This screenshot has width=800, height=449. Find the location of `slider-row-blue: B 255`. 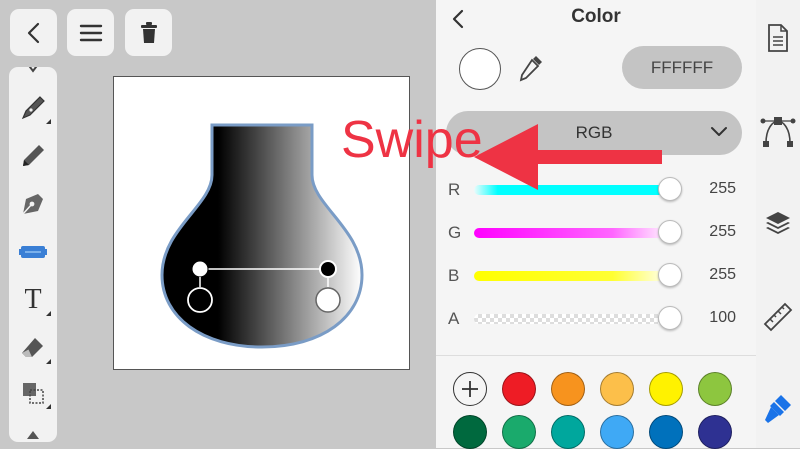

slider-row-blue: B 255 is located at coordinates (596, 276).